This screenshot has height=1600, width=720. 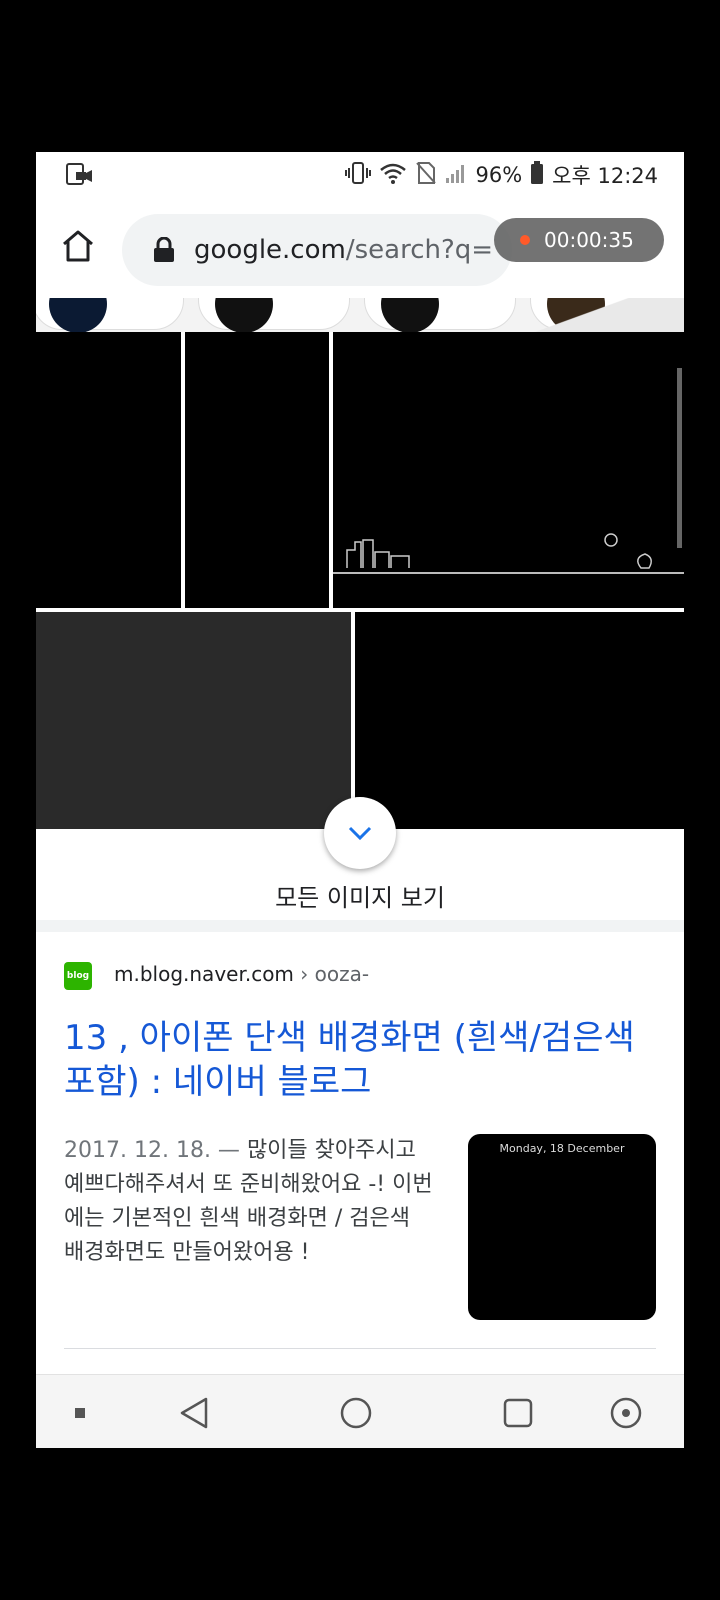 I want to click on tile-scrollbar, so click(x=679, y=458).